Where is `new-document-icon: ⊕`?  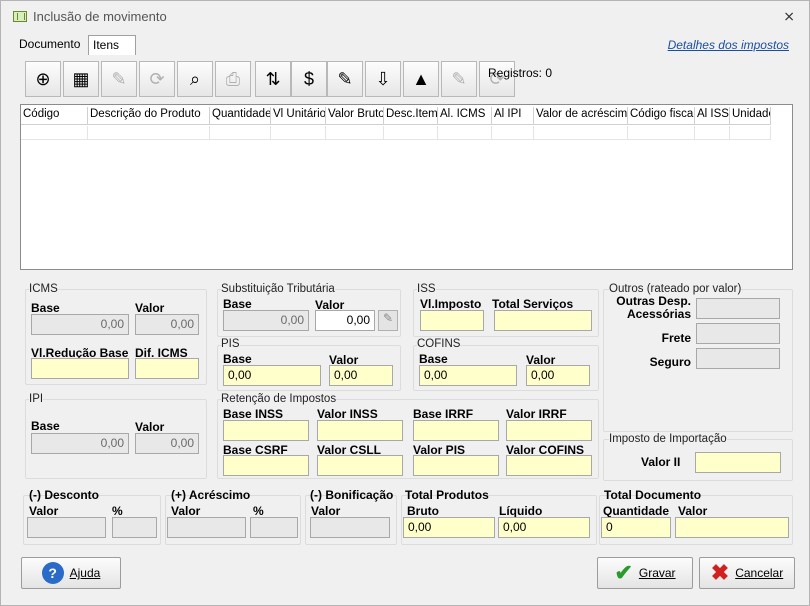 new-document-icon: ⊕ is located at coordinates (43, 79).